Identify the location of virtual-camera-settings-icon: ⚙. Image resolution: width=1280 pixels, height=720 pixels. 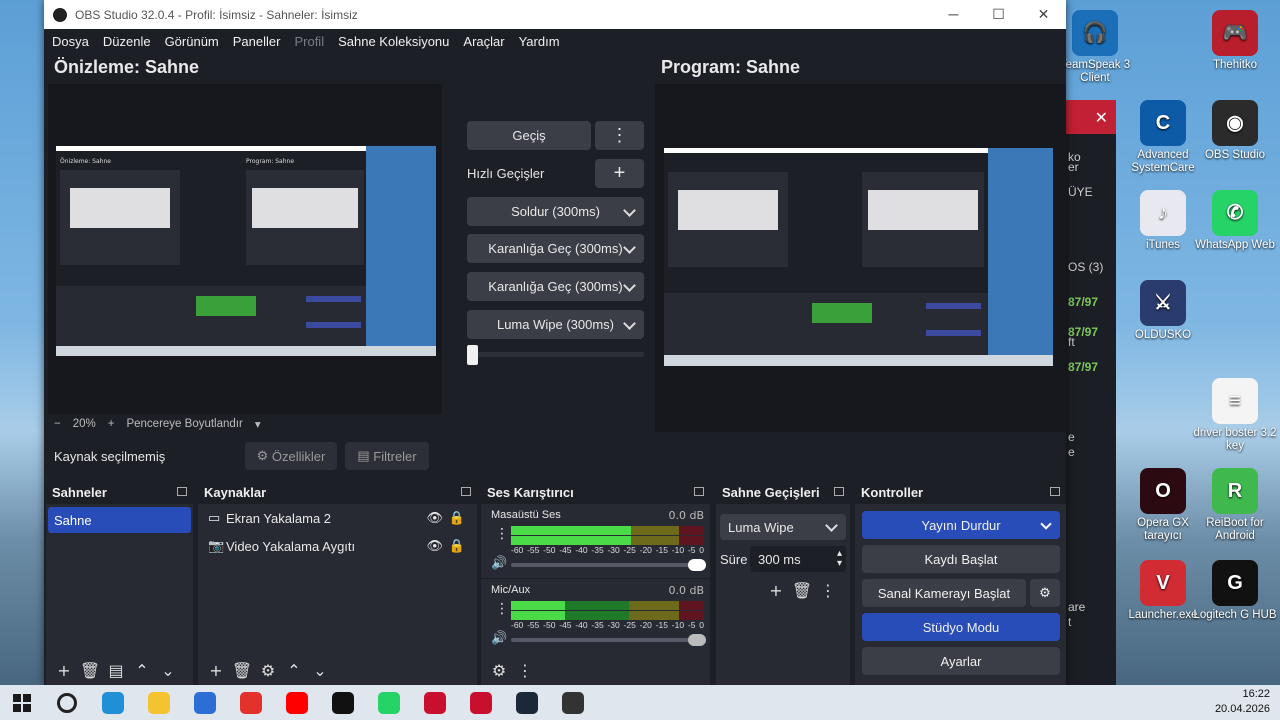
(1045, 593).